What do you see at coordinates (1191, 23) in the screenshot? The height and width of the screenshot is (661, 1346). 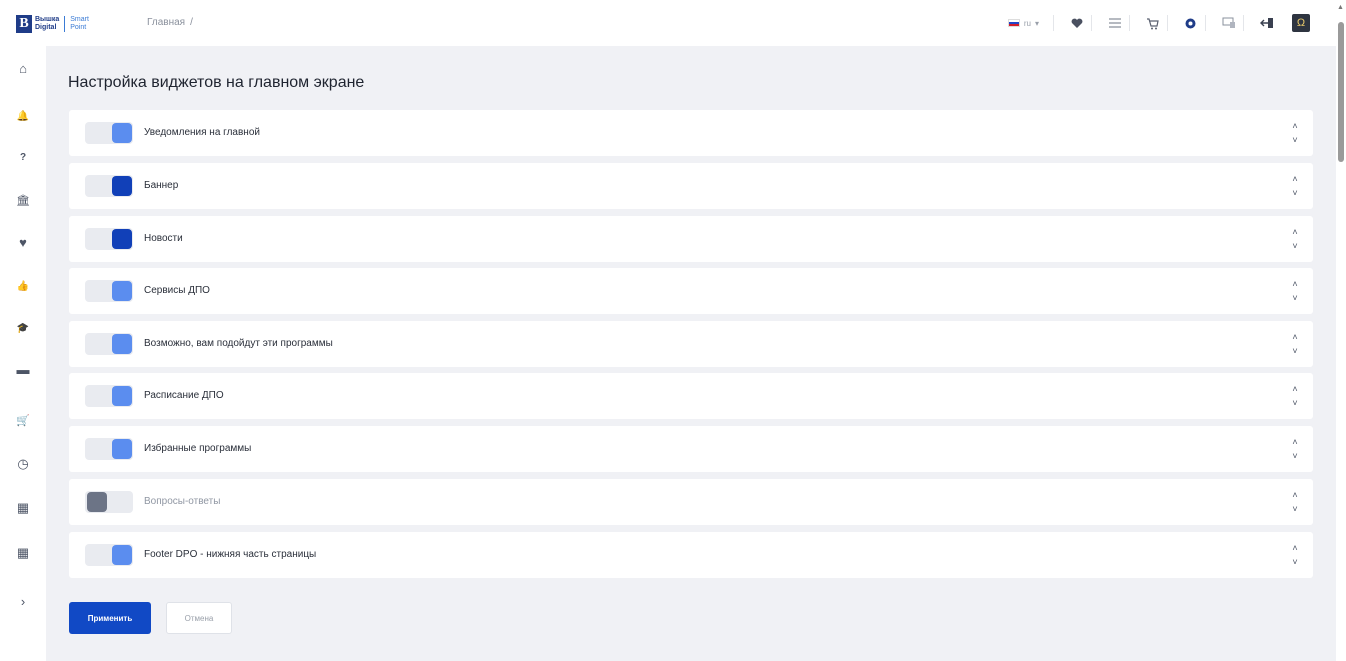 I see `settings-button` at bounding box center [1191, 23].